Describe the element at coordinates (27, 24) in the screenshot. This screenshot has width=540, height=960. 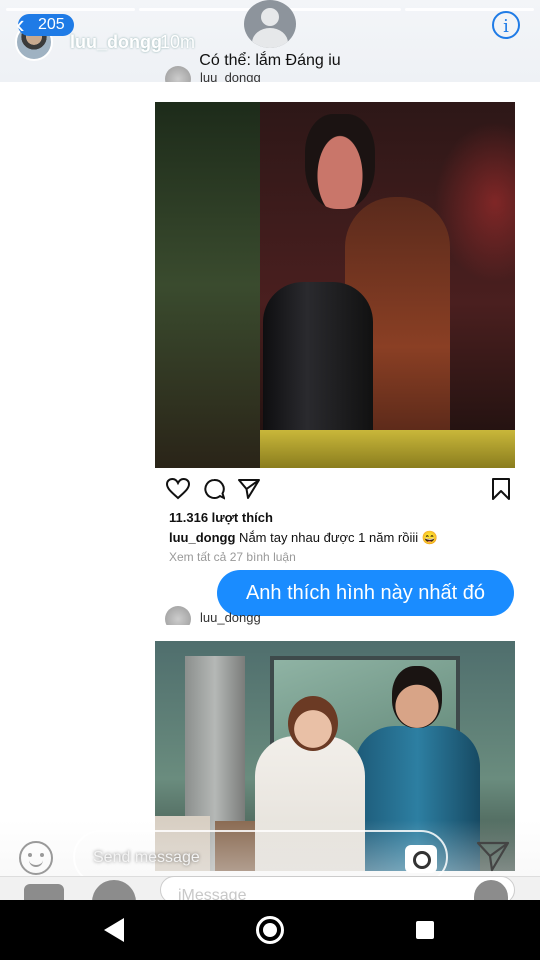
I see `back-chevron-icon: ‹` at that location.